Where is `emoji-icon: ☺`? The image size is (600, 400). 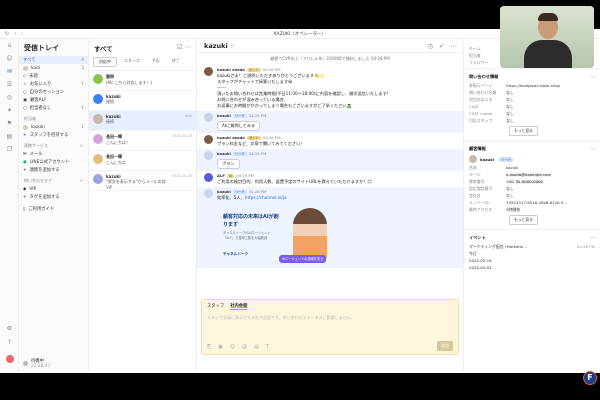 emoji-icon: ☺ is located at coordinates (232, 347).